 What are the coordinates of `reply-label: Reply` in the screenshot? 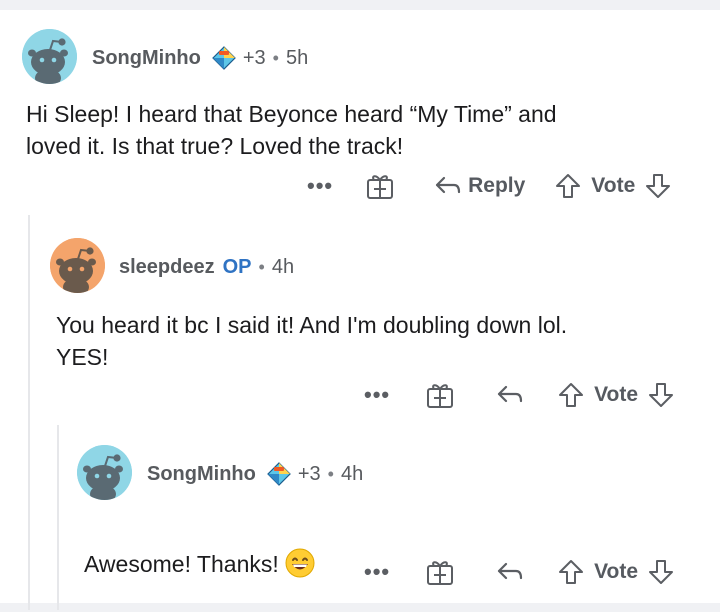 It's located at (497, 185).